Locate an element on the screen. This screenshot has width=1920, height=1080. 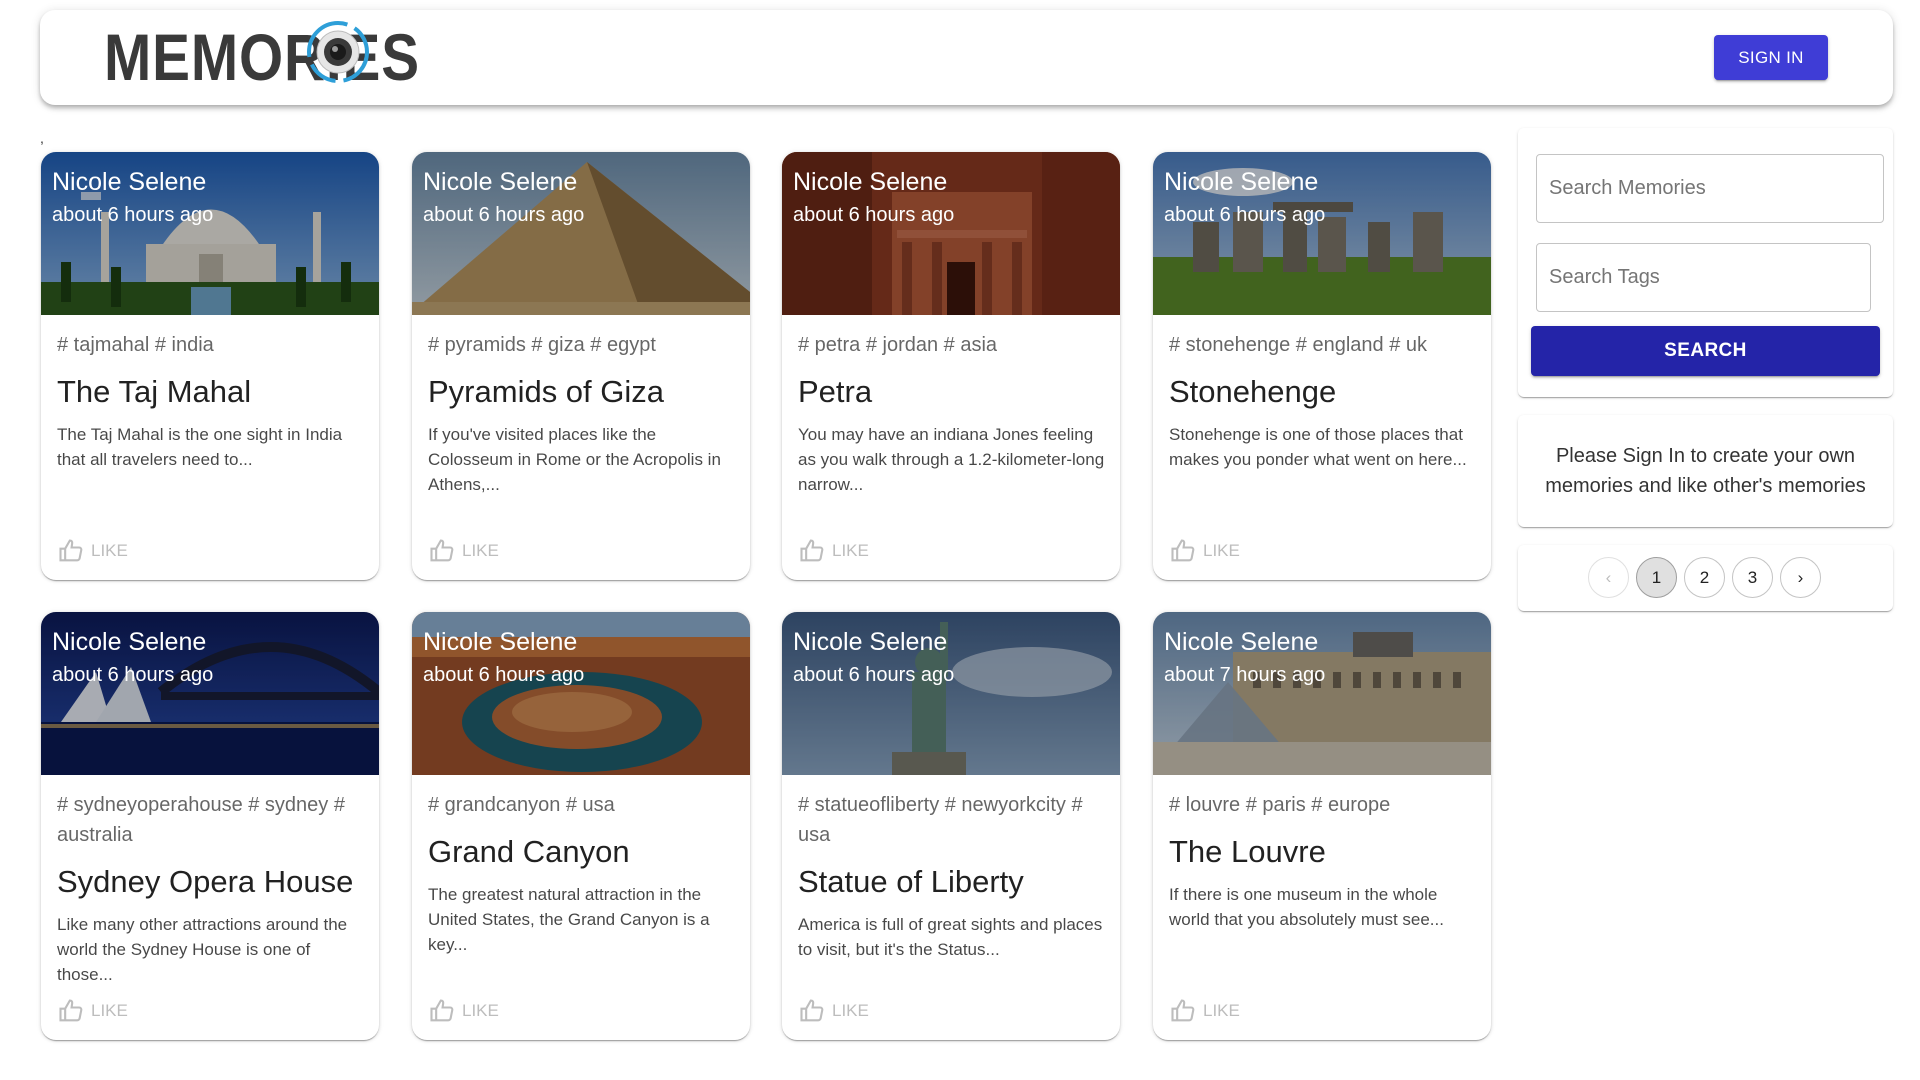
camera-lens-logo-icon is located at coordinates (338, 52).